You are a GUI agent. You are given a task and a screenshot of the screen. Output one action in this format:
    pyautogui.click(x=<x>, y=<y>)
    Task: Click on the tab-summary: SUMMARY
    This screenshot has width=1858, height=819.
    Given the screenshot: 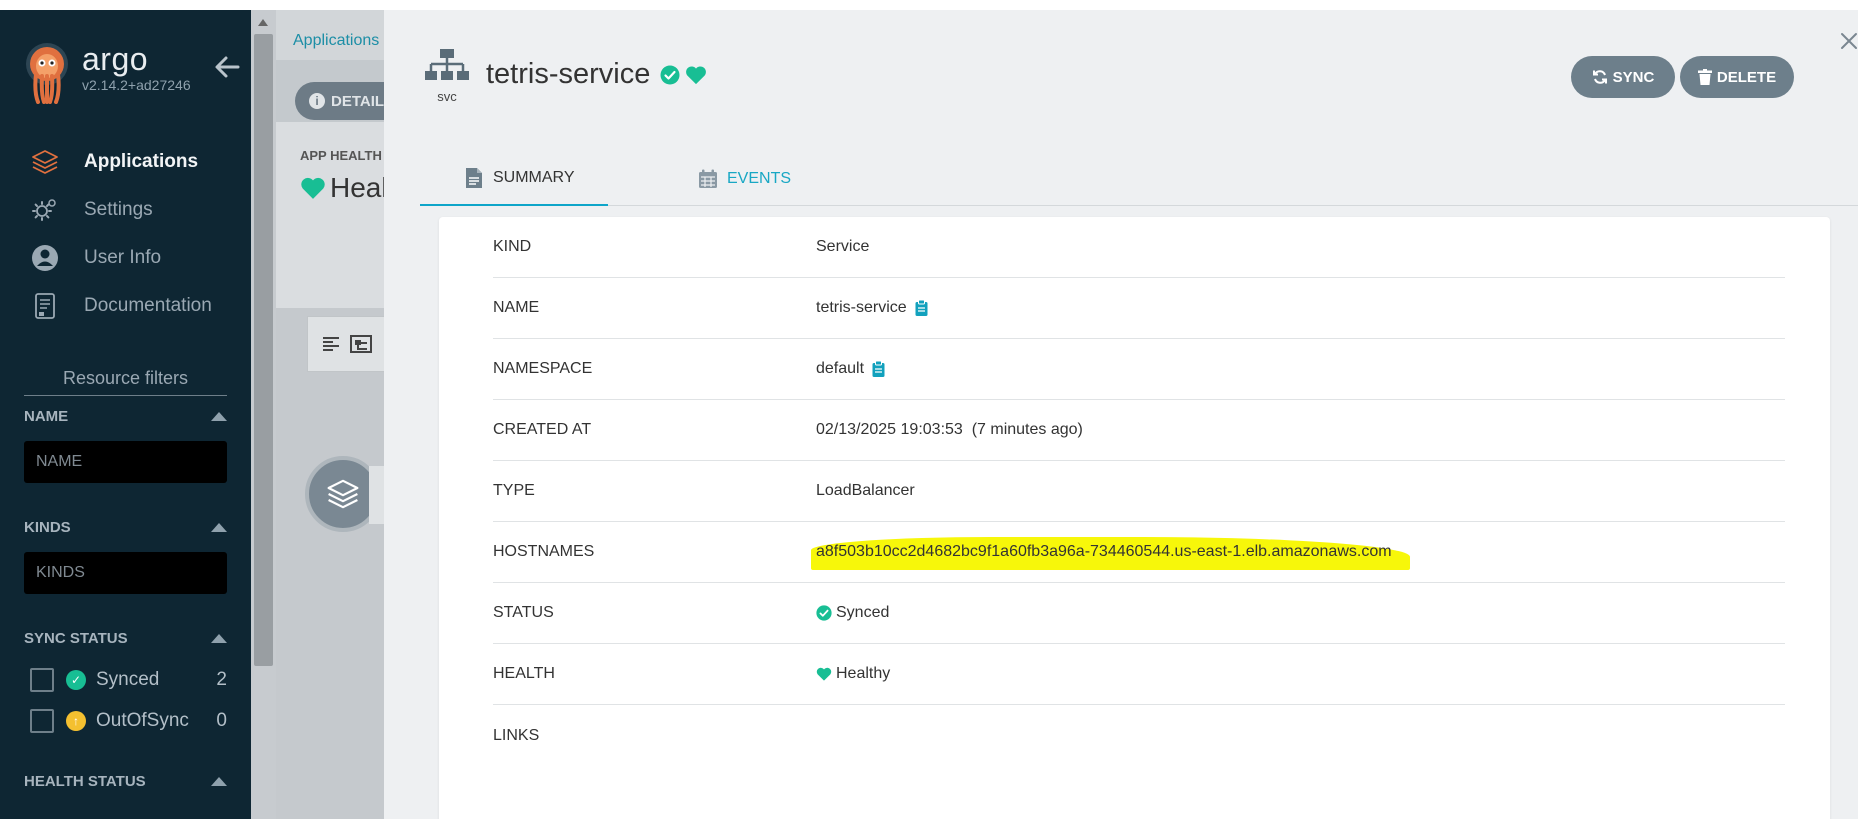 What is the action you would take?
    pyautogui.click(x=514, y=179)
    